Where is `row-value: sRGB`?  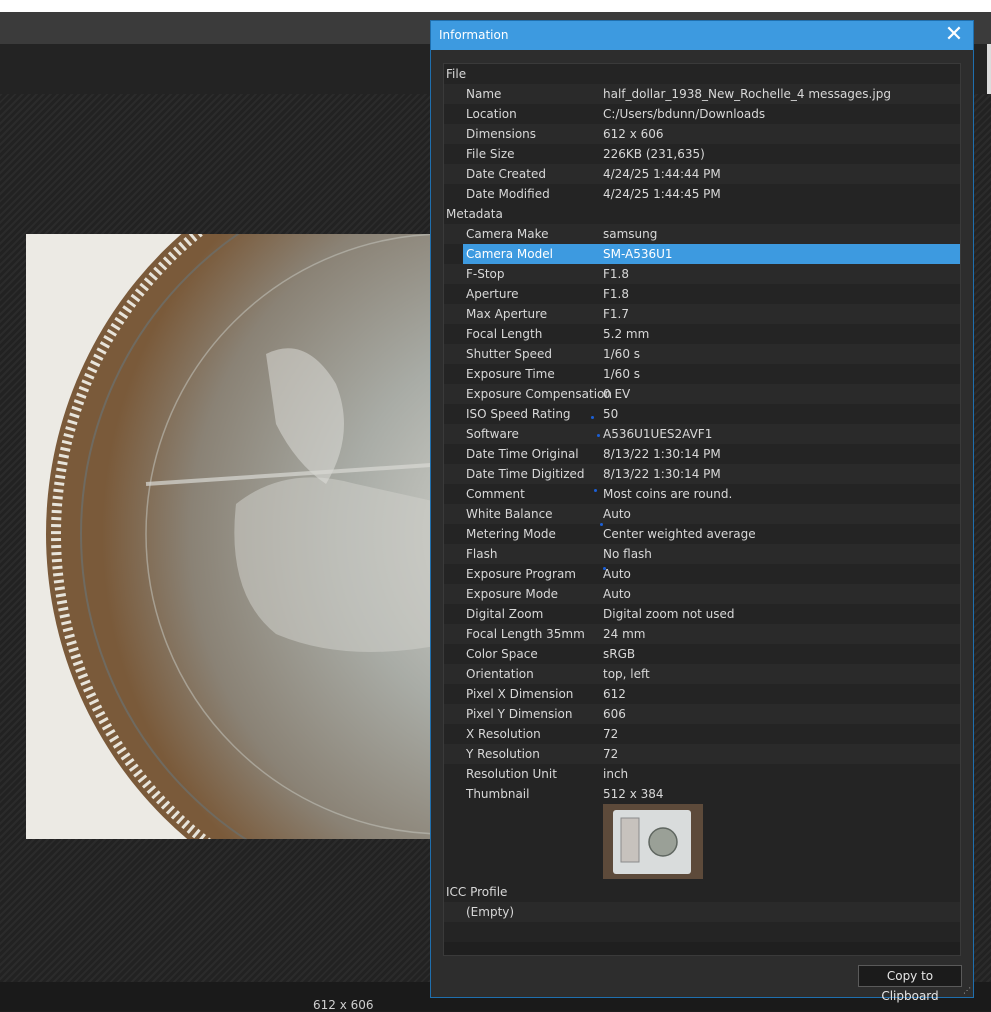 row-value: sRGB is located at coordinates (619, 654).